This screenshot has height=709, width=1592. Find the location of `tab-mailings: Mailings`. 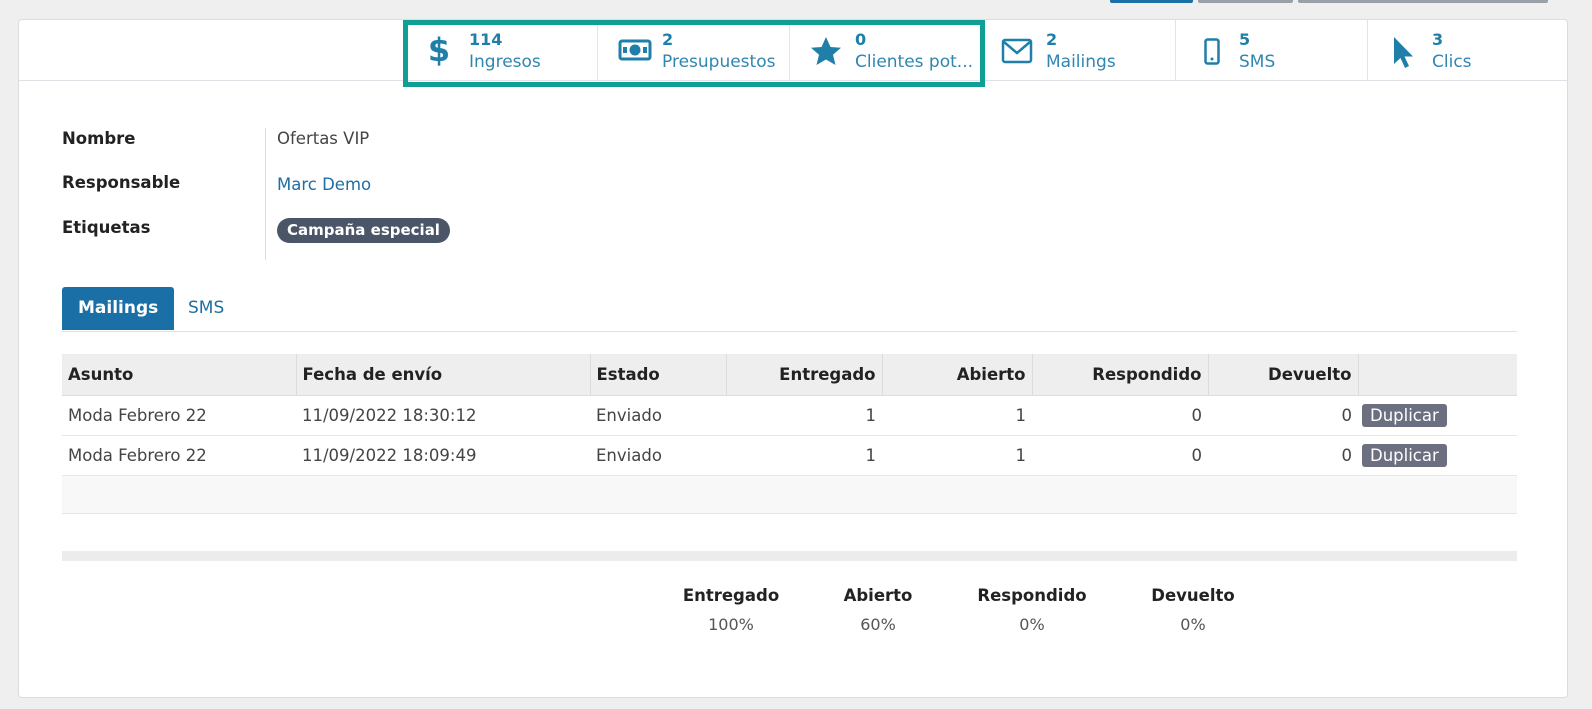

tab-mailings: Mailings is located at coordinates (118, 308).